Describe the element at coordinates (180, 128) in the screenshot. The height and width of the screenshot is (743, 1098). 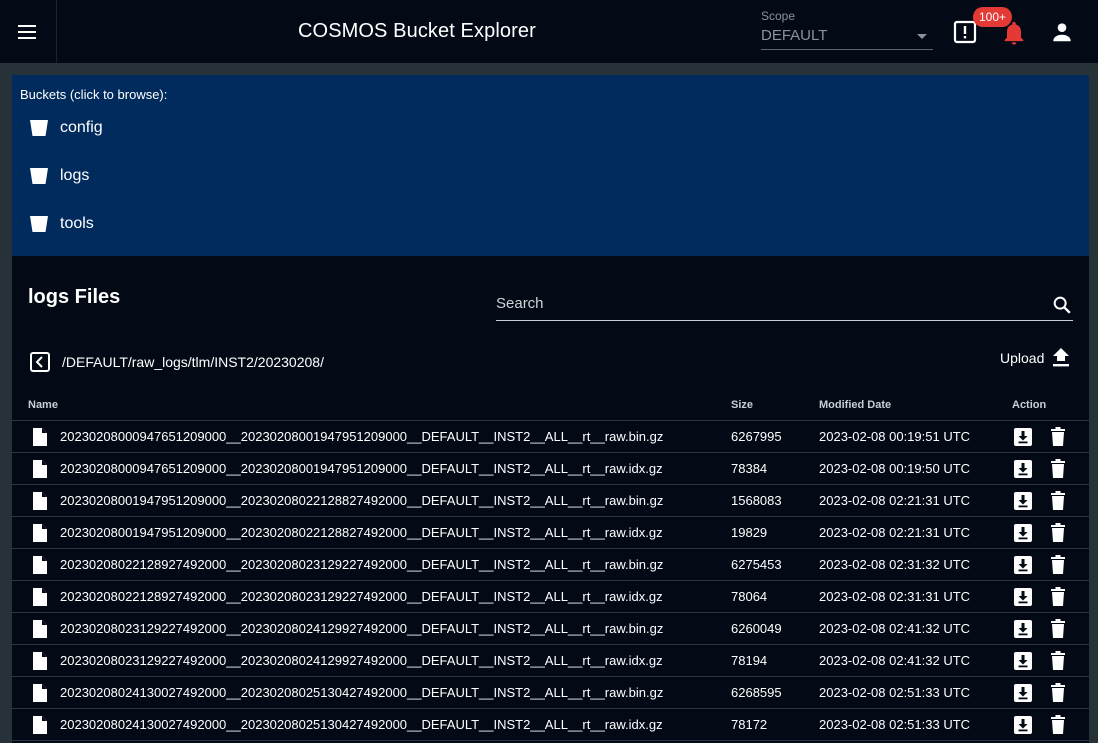
I see `bucket-item-config: config` at that location.